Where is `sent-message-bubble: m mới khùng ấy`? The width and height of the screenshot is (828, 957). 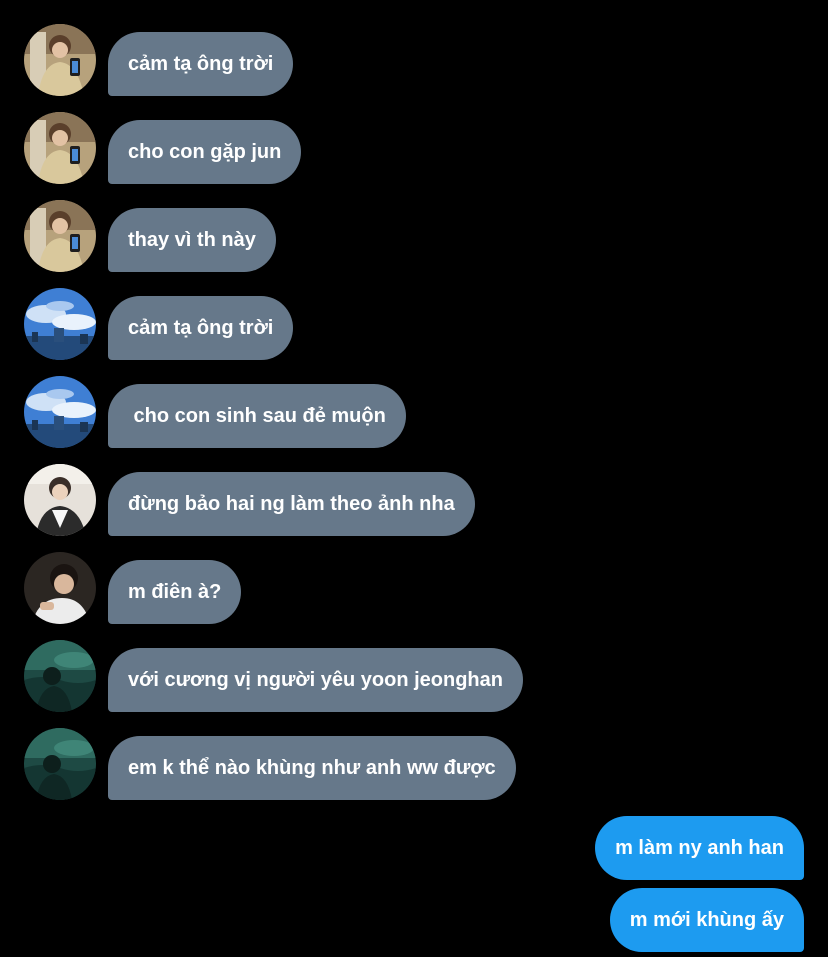
sent-message-bubble: m mới khùng ấy is located at coordinates (706, 920).